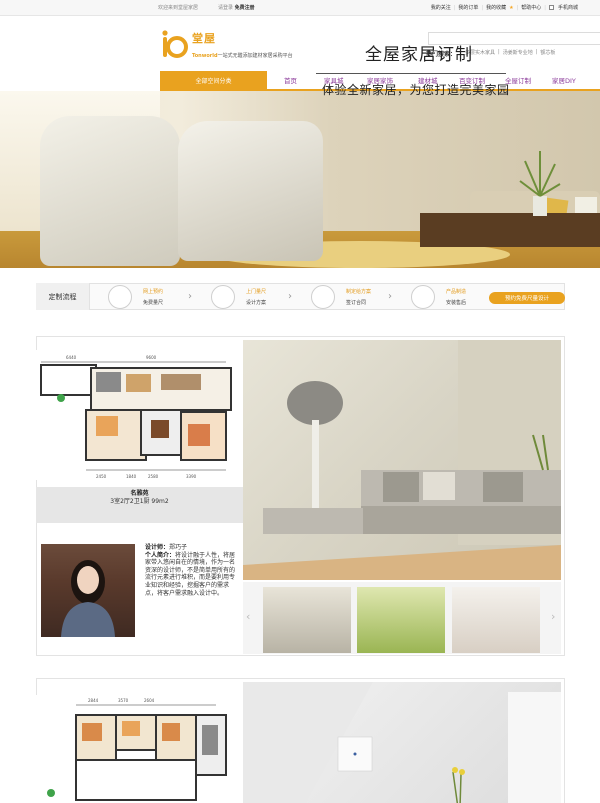 The width and height of the screenshot is (600, 803). What do you see at coordinates (153, 476) in the screenshot?
I see `plan-dim: 2580` at bounding box center [153, 476].